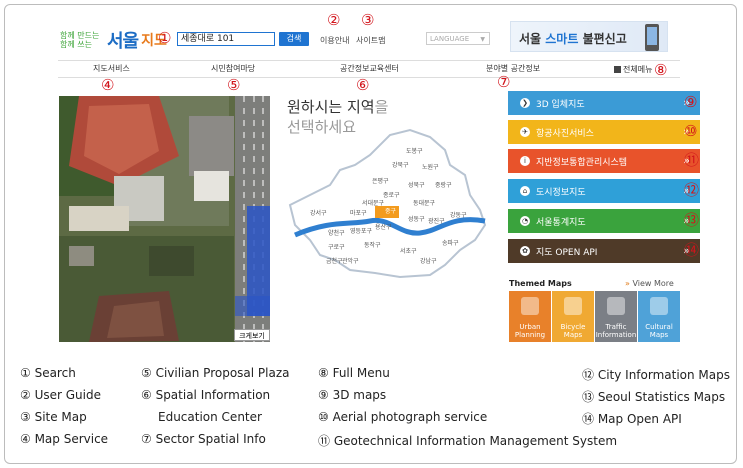  I want to click on callout-1: ①, so click(165, 38).